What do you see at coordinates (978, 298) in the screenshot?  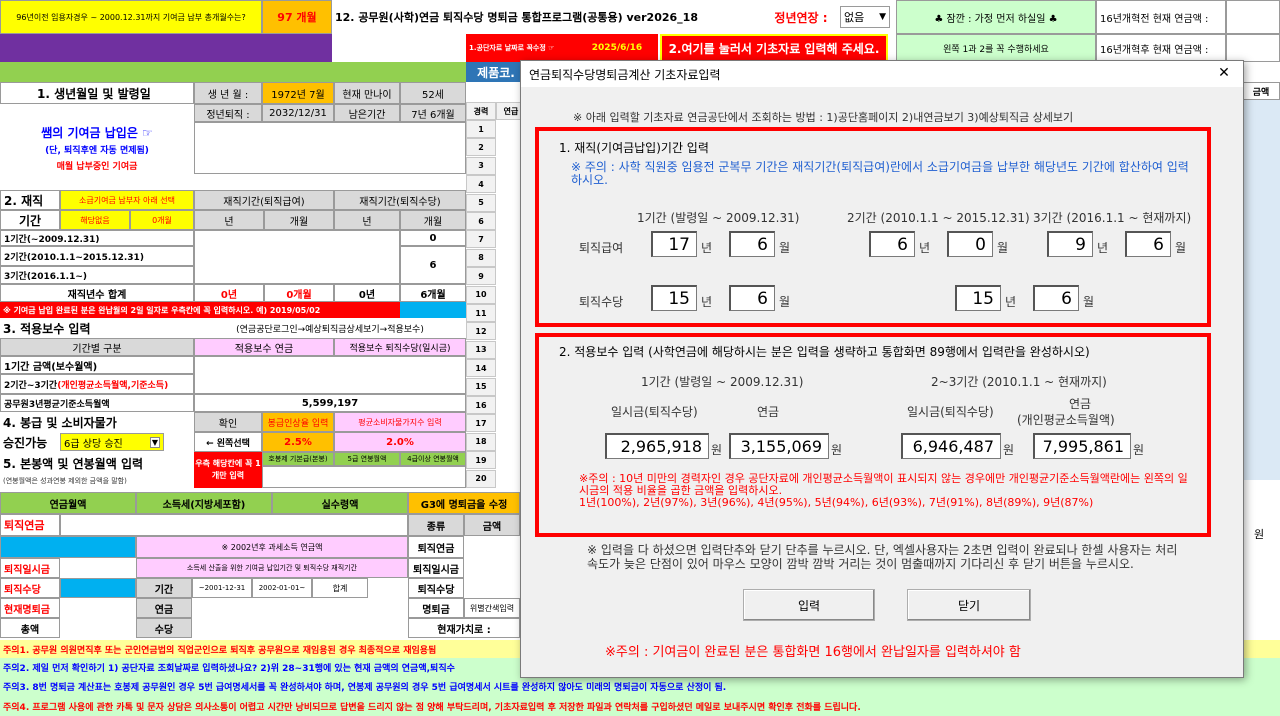 I see `r2p3-year-input: 15` at bounding box center [978, 298].